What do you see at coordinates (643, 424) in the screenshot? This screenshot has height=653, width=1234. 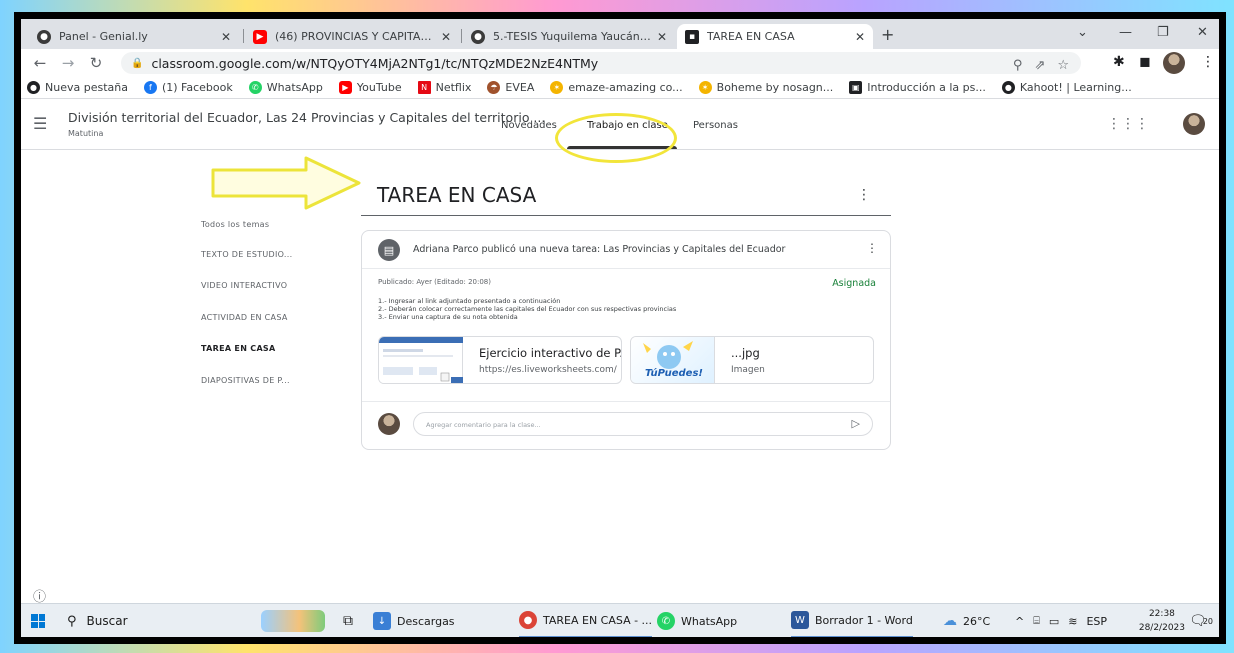 I see `class-comment-input: Agregar comentario para la clase... ▷` at bounding box center [643, 424].